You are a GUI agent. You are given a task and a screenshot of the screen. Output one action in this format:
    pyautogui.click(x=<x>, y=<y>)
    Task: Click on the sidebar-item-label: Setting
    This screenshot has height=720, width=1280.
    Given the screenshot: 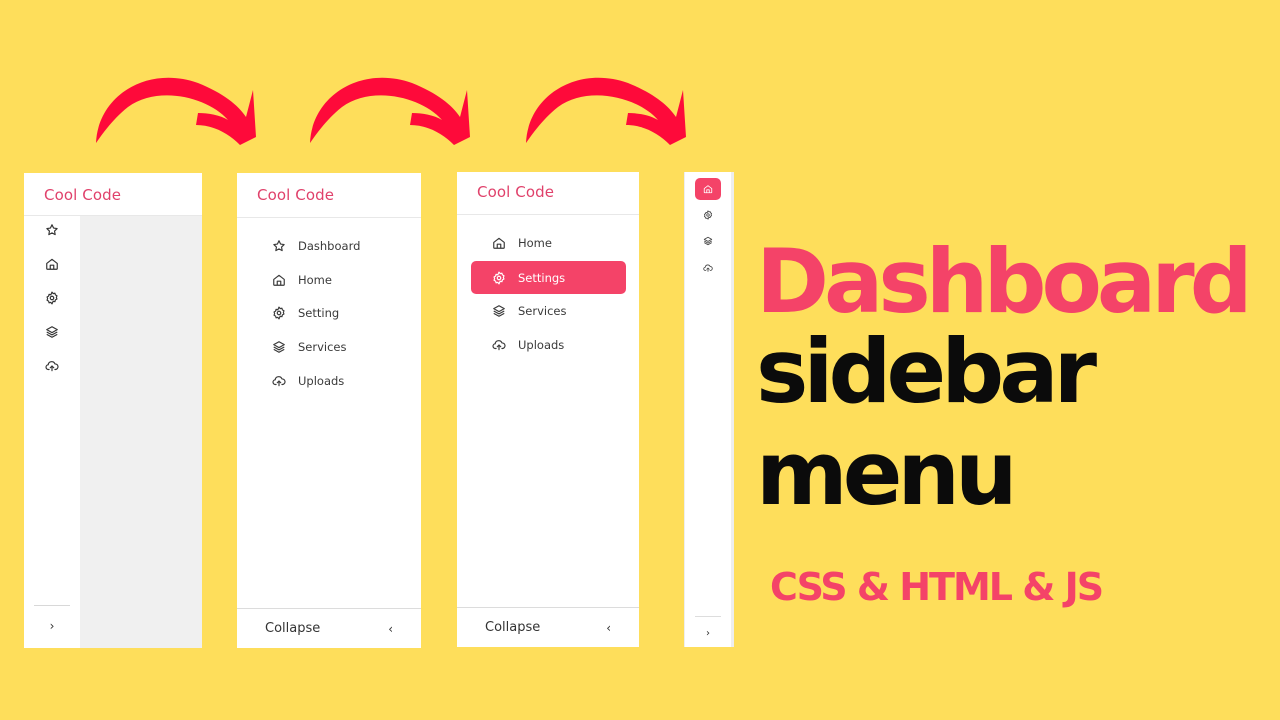 What is the action you would take?
    pyautogui.click(x=319, y=313)
    